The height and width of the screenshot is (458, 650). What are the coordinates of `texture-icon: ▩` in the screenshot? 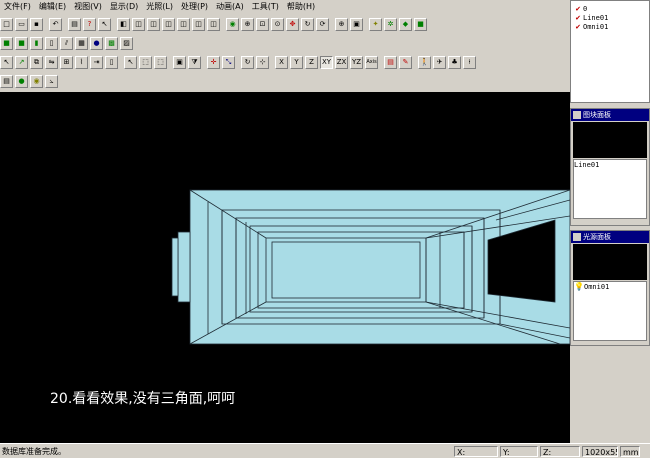 It's located at (111, 43).